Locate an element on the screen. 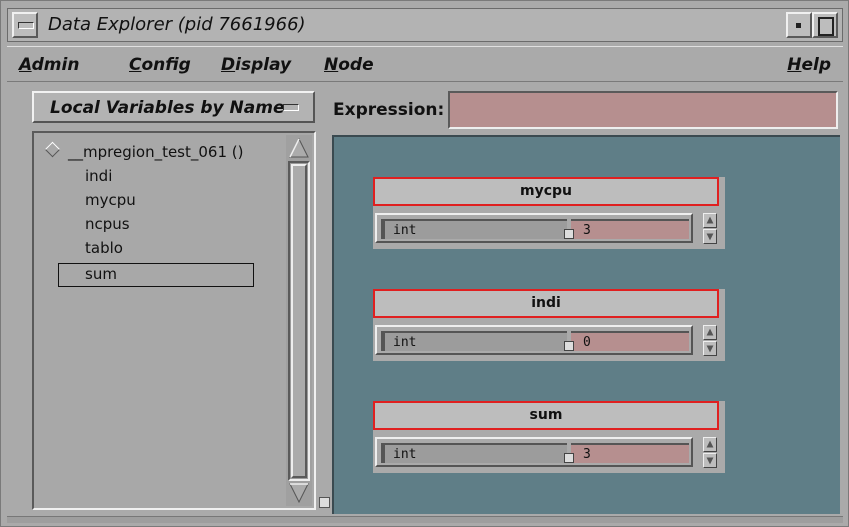 This screenshot has width=849, height=527. menu-node: Node is located at coordinates (349, 65).